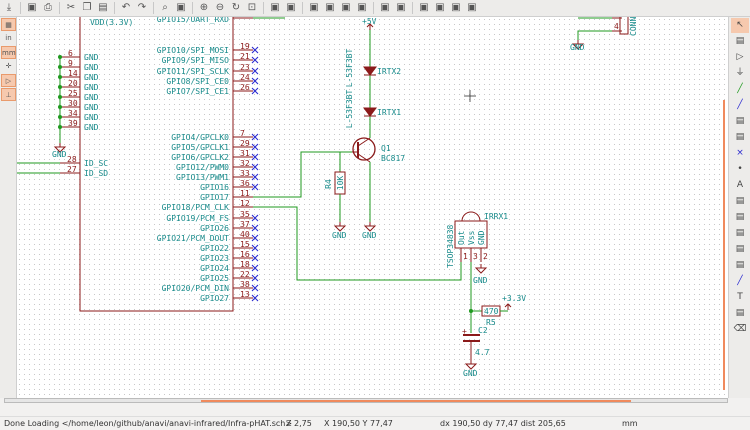 The width and height of the screenshot is (750, 430). Describe the element at coordinates (202, 177) in the screenshot. I see `pin-label: GPIO13/PWM1` at that location.